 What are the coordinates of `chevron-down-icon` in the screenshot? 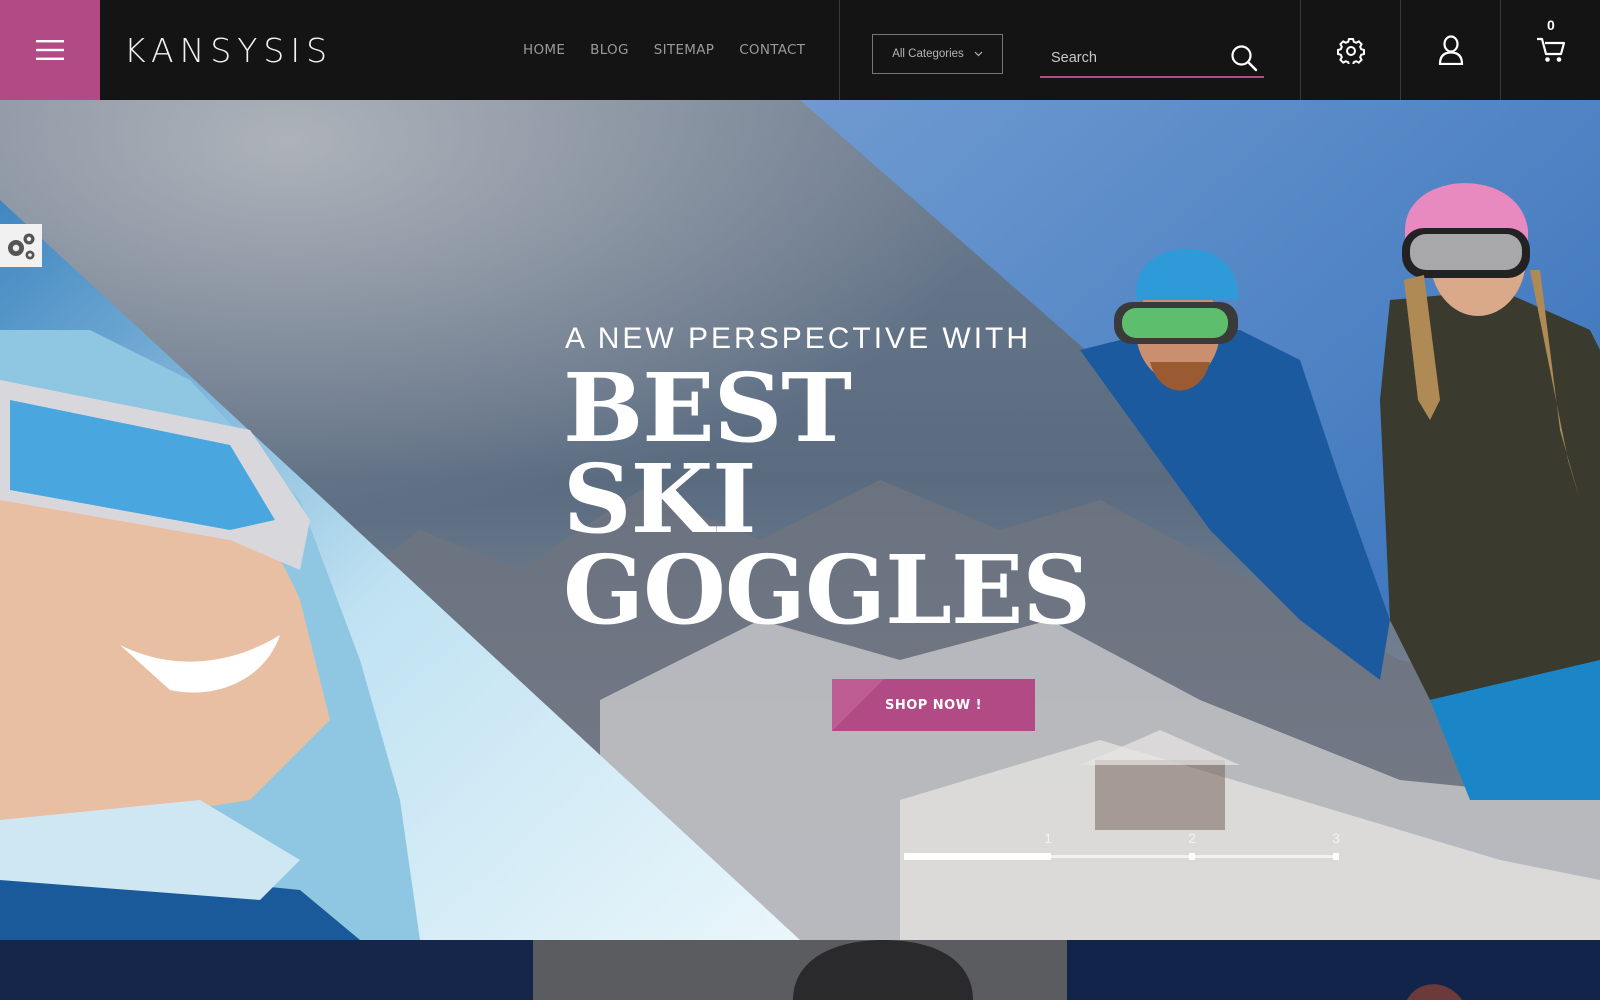 It's located at (978, 54).